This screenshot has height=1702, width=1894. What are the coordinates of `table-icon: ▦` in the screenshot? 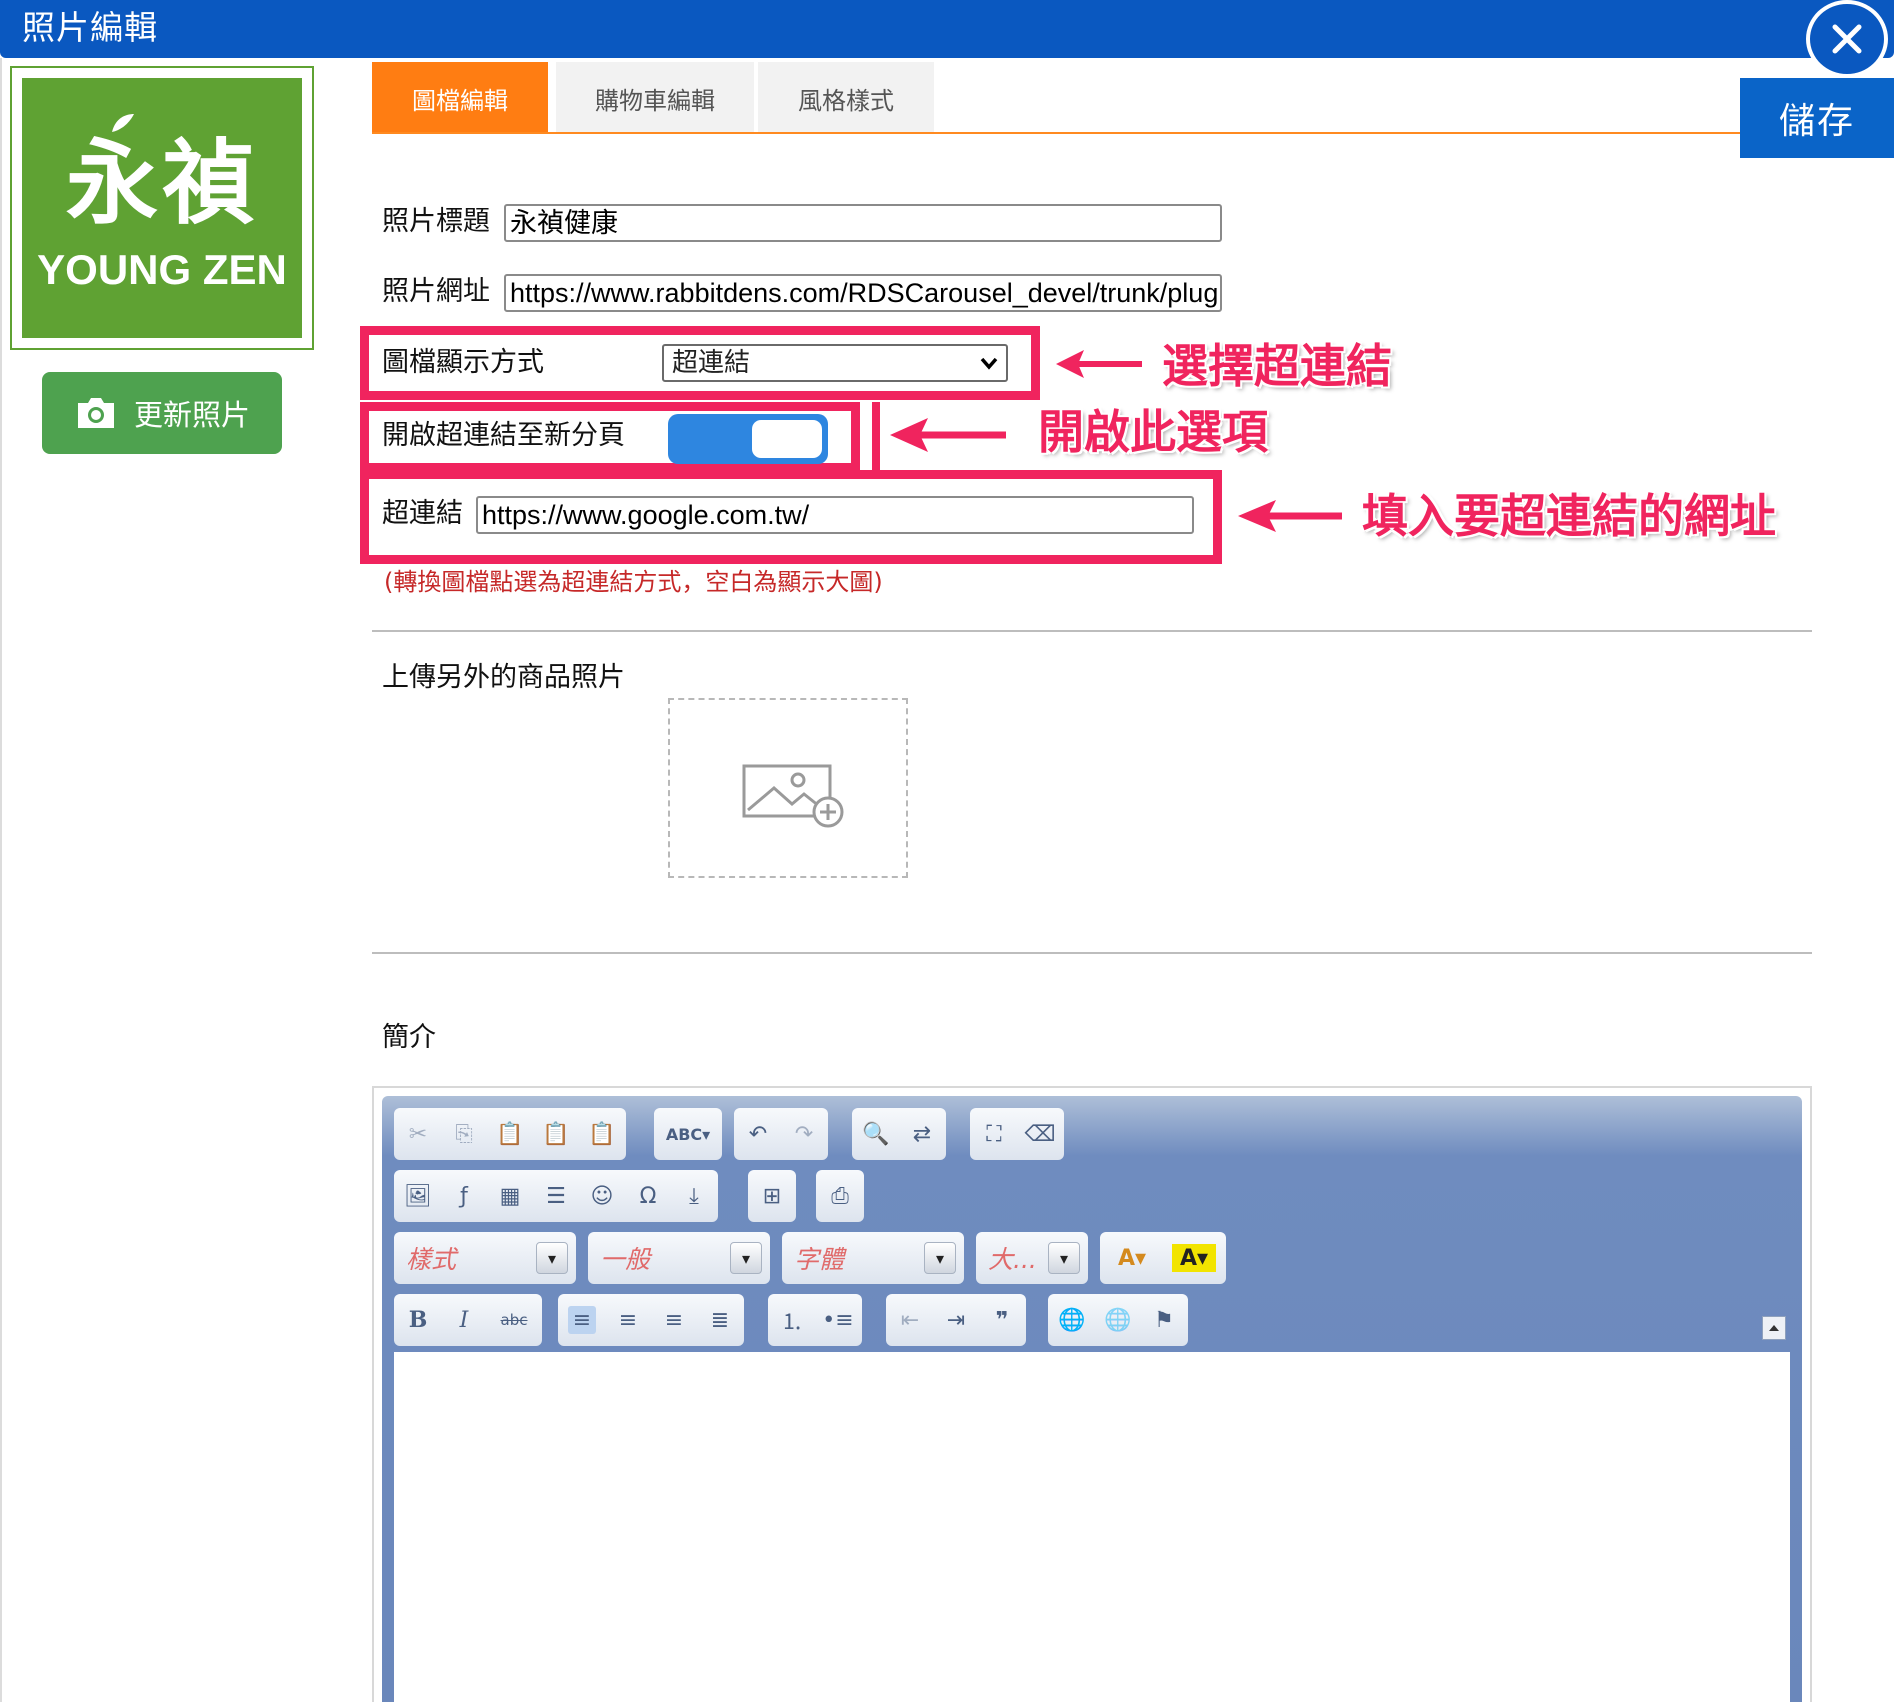 It's located at (510, 1196).